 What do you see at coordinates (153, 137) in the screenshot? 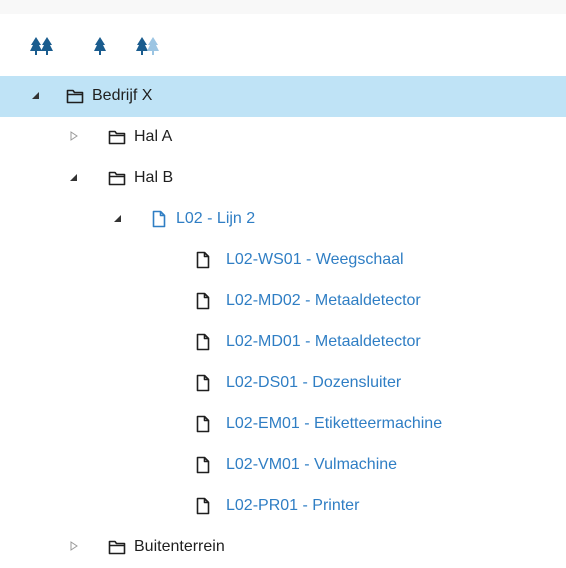
I see `tree-node-label: Hal A` at bounding box center [153, 137].